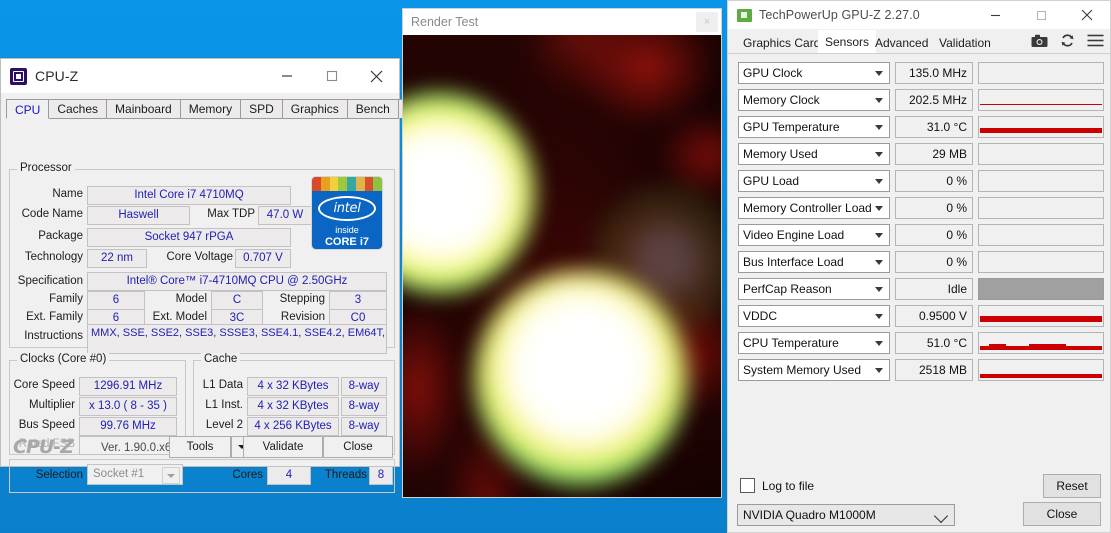  What do you see at coordinates (358, 300) in the screenshot?
I see `stepping-value: 3` at bounding box center [358, 300].